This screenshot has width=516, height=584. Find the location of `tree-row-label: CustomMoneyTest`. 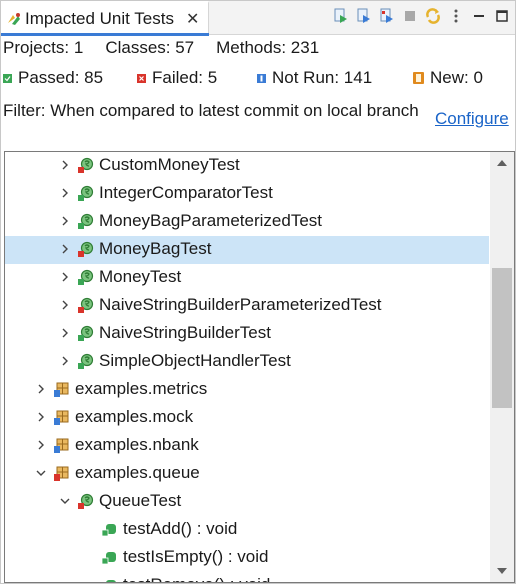

tree-row-label: CustomMoneyTest is located at coordinates (169, 164).